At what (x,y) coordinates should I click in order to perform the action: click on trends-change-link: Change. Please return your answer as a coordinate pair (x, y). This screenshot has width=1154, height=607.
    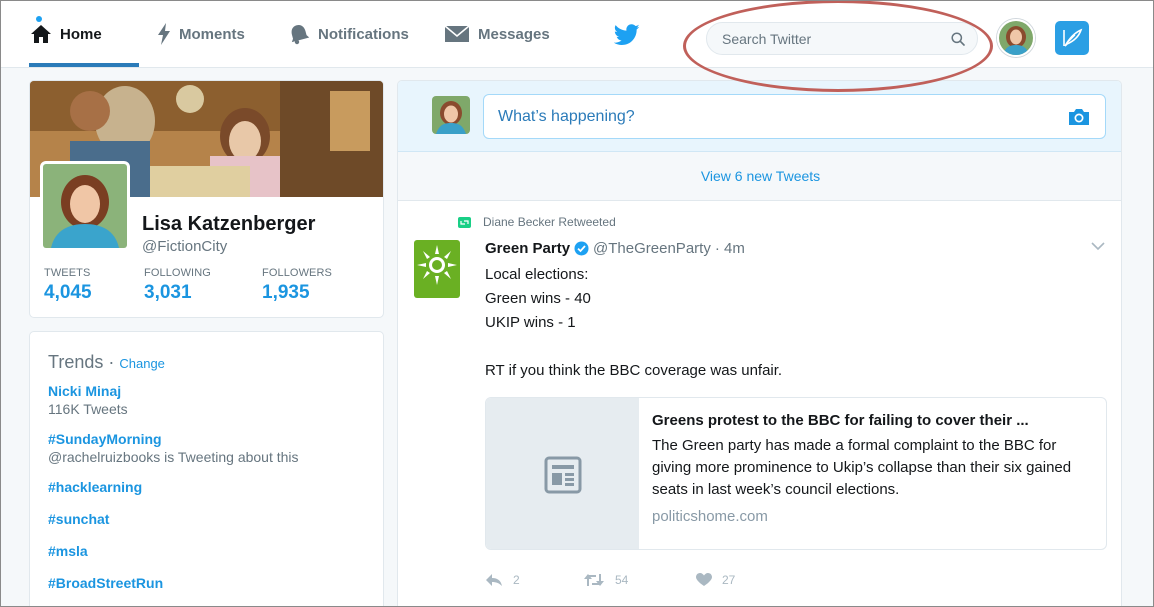
    Looking at the image, I should click on (142, 363).